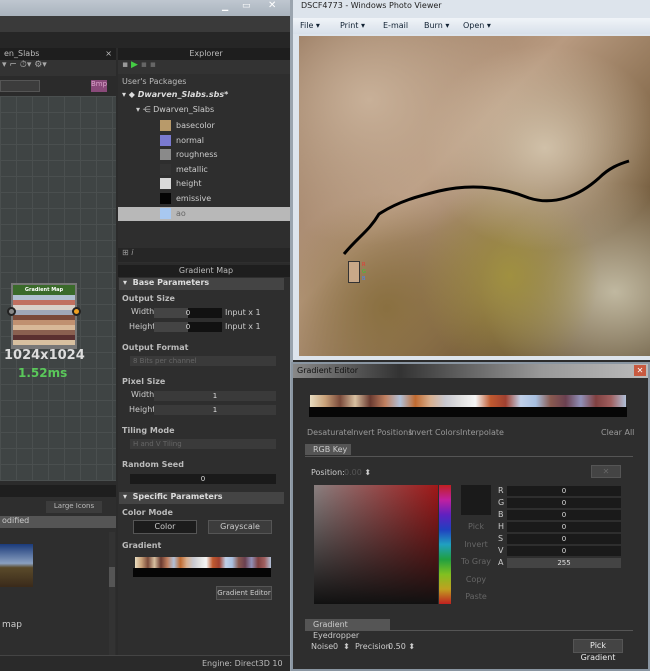 This screenshot has height=671, width=650. I want to click on position-field: 0.00 ⬍, so click(357, 472).